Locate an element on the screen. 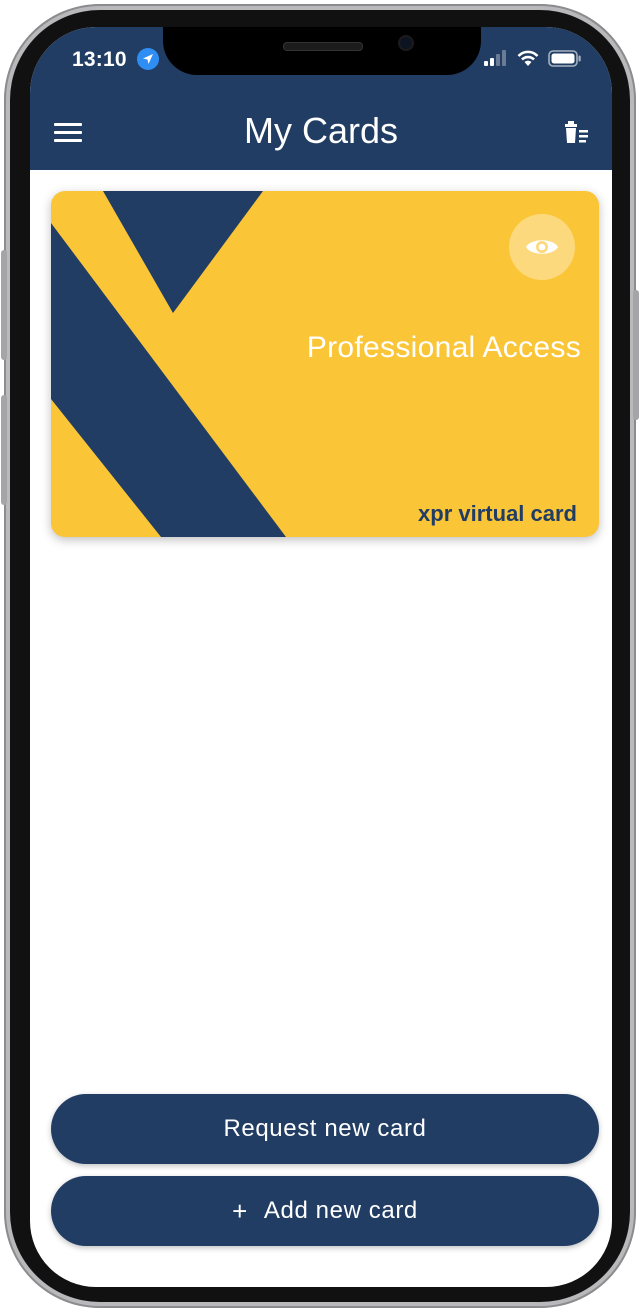  plus-icon: + is located at coordinates (240, 1210).